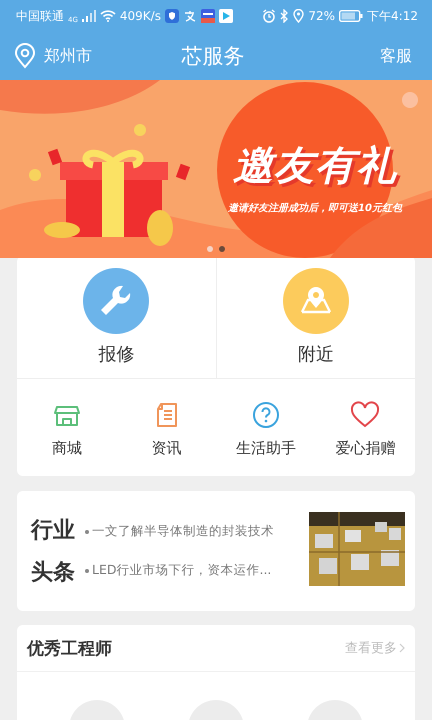 This screenshot has width=432, height=720. Describe the element at coordinates (171, 16) in the screenshot. I see `shield-icon` at that location.